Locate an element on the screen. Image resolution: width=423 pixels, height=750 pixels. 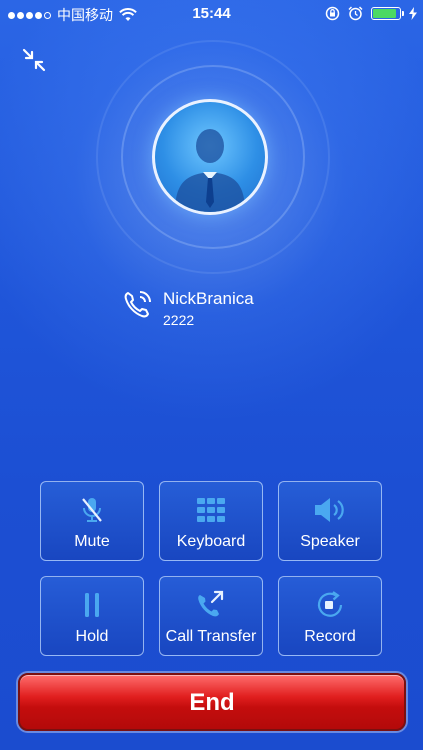
caller-number: 2222 is located at coordinates (179, 320).